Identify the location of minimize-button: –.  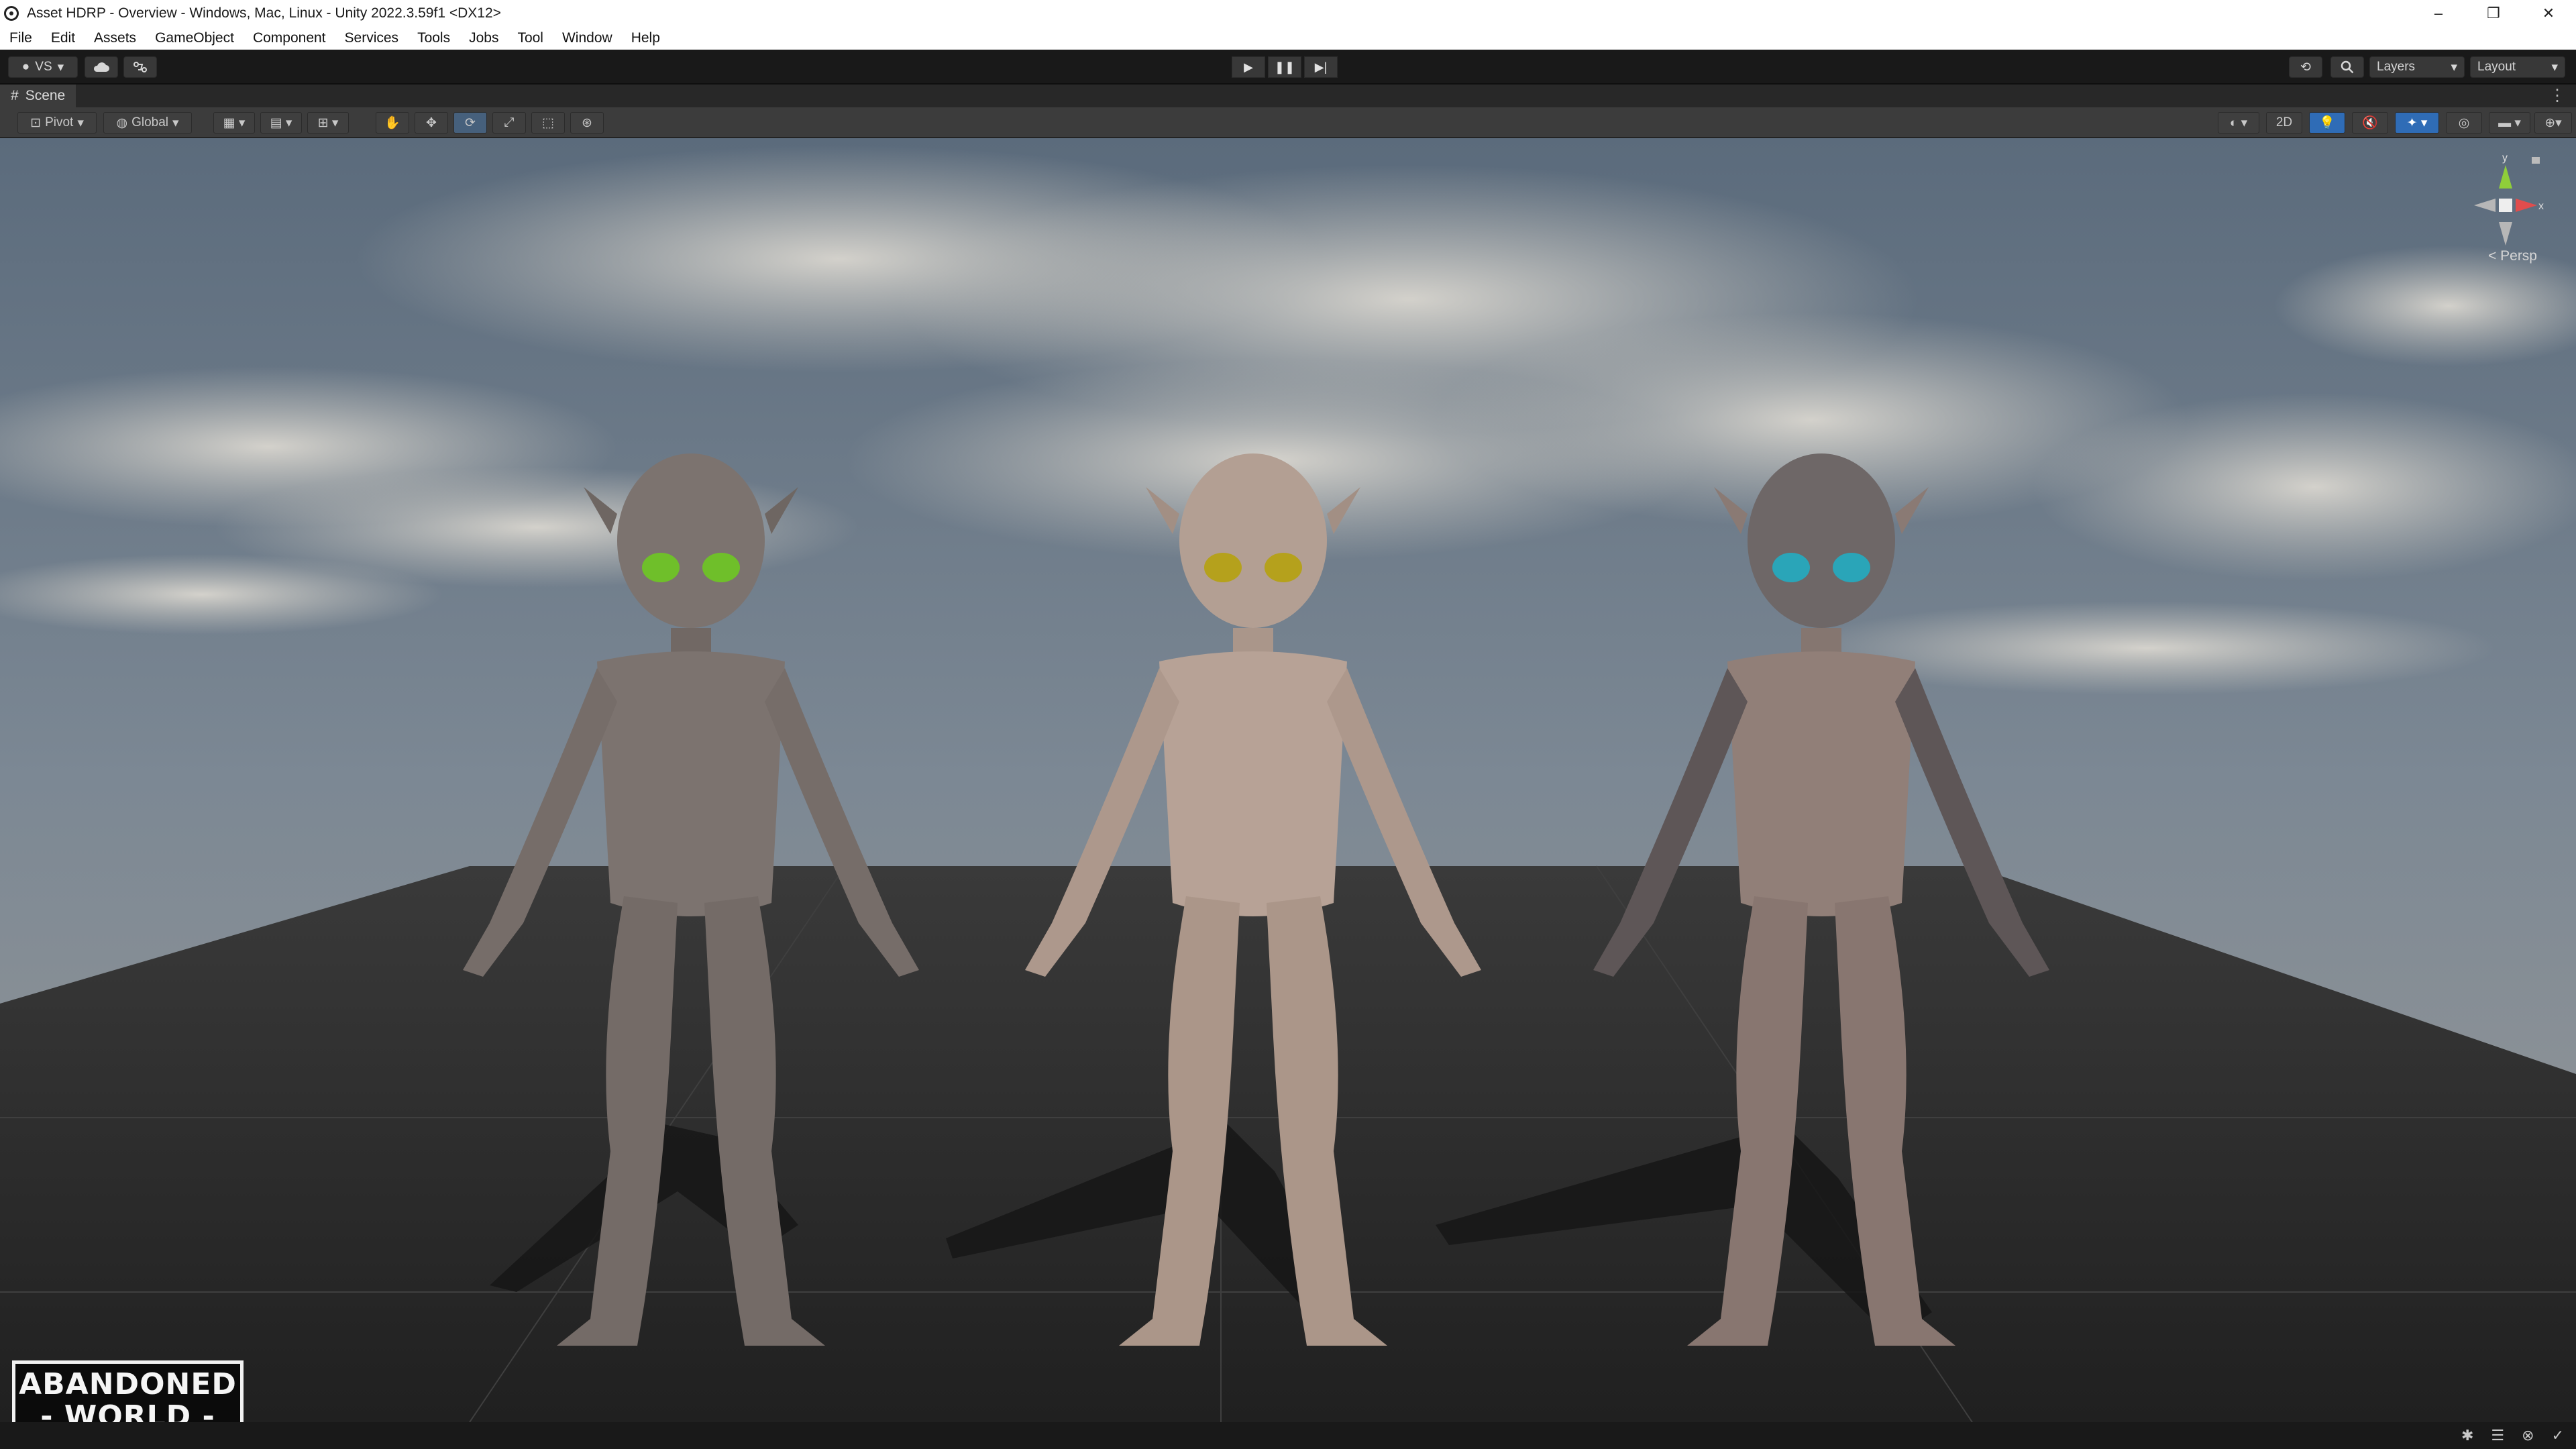
(2438, 13).